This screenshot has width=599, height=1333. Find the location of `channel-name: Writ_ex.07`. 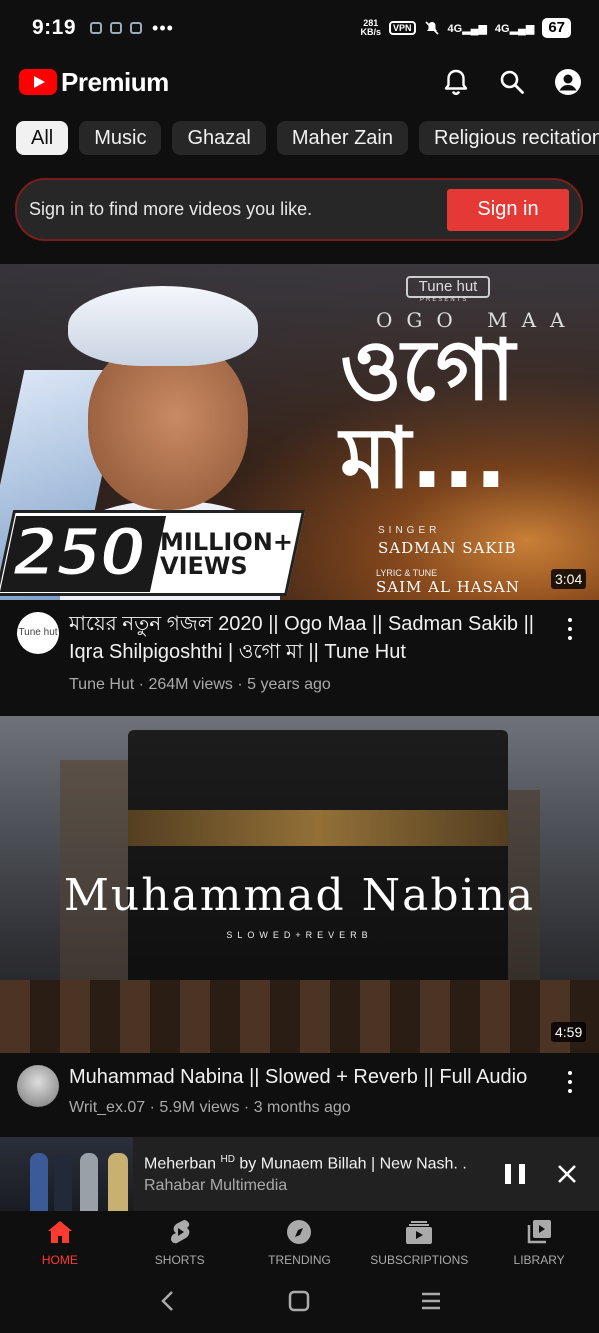

channel-name: Writ_ex.07 is located at coordinates (107, 1107).